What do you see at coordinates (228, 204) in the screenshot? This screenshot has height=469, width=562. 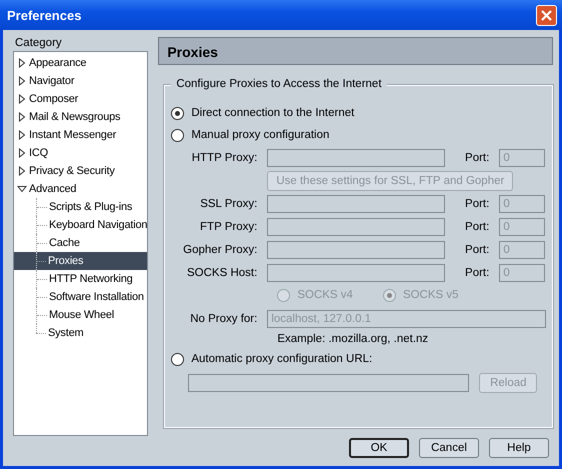 I see `field-label: SSL Proxy:` at bounding box center [228, 204].